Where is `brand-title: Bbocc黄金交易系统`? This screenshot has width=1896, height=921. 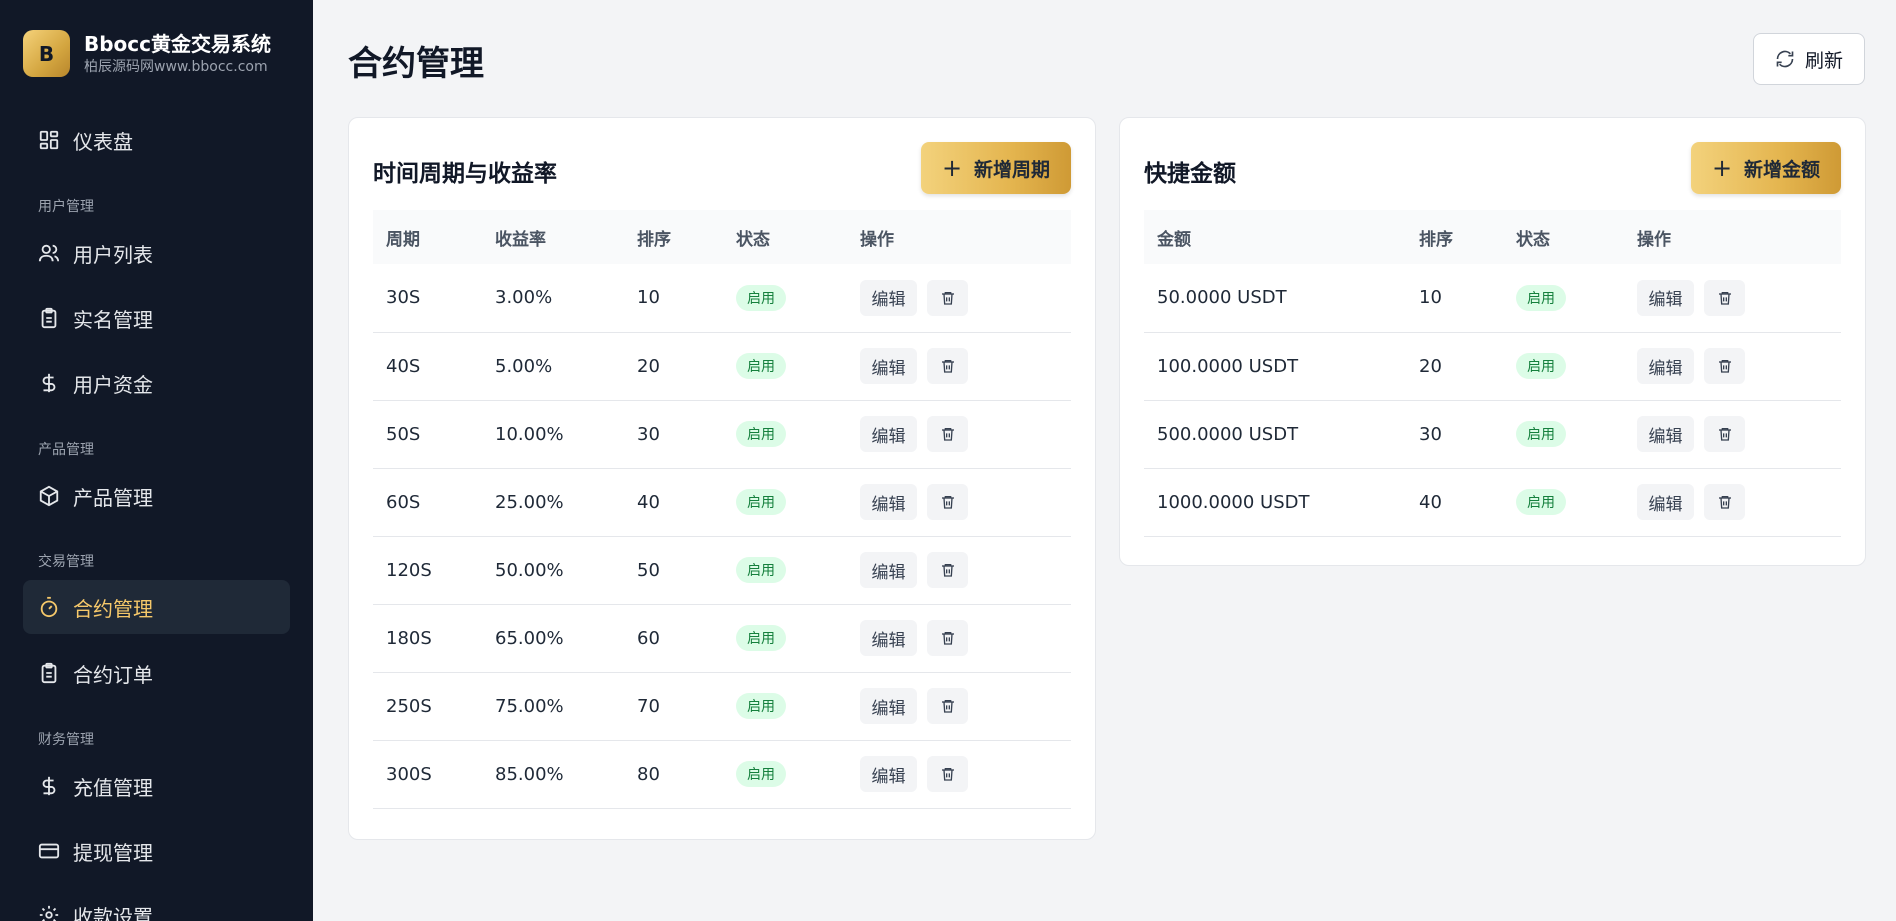
brand-title: Bbocc黄金交易系统 is located at coordinates (178, 43).